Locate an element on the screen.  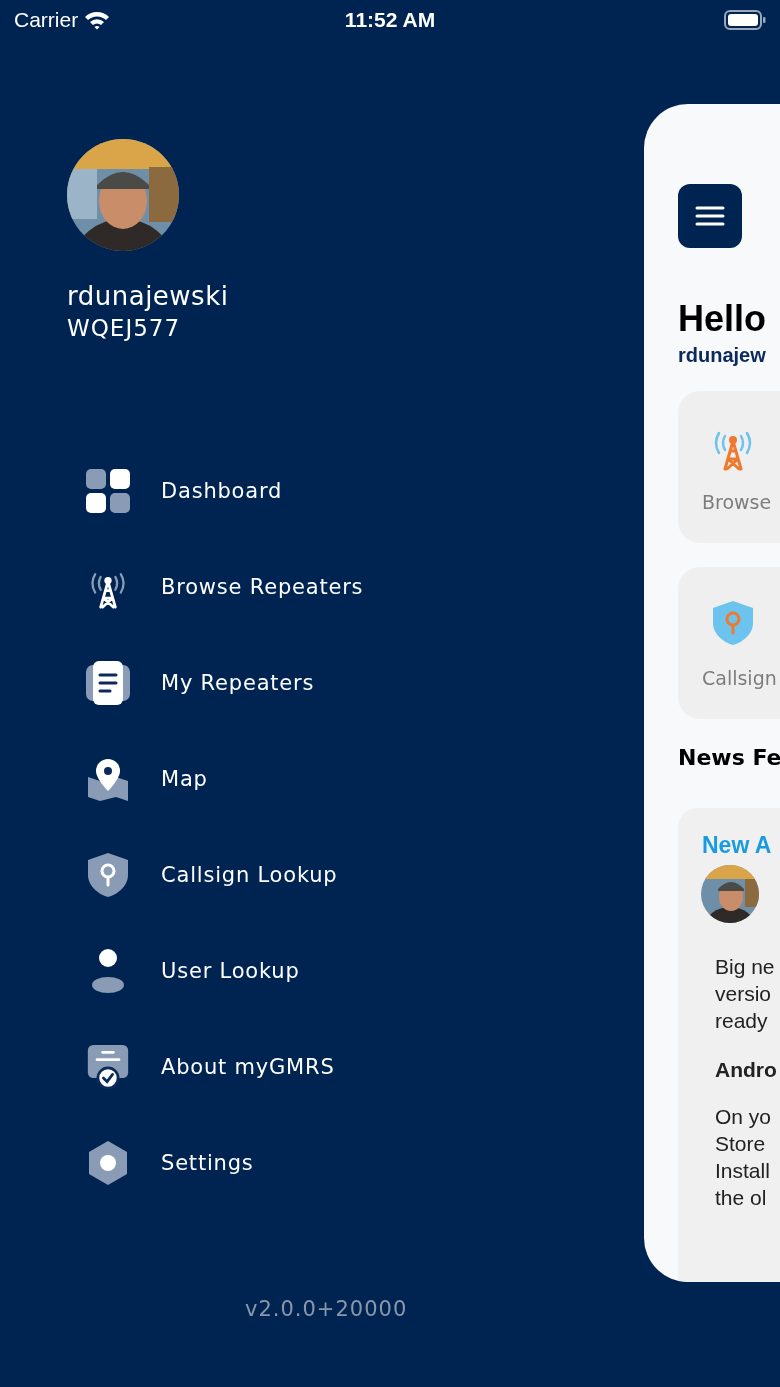
grid-icon is located at coordinates (108, 491).